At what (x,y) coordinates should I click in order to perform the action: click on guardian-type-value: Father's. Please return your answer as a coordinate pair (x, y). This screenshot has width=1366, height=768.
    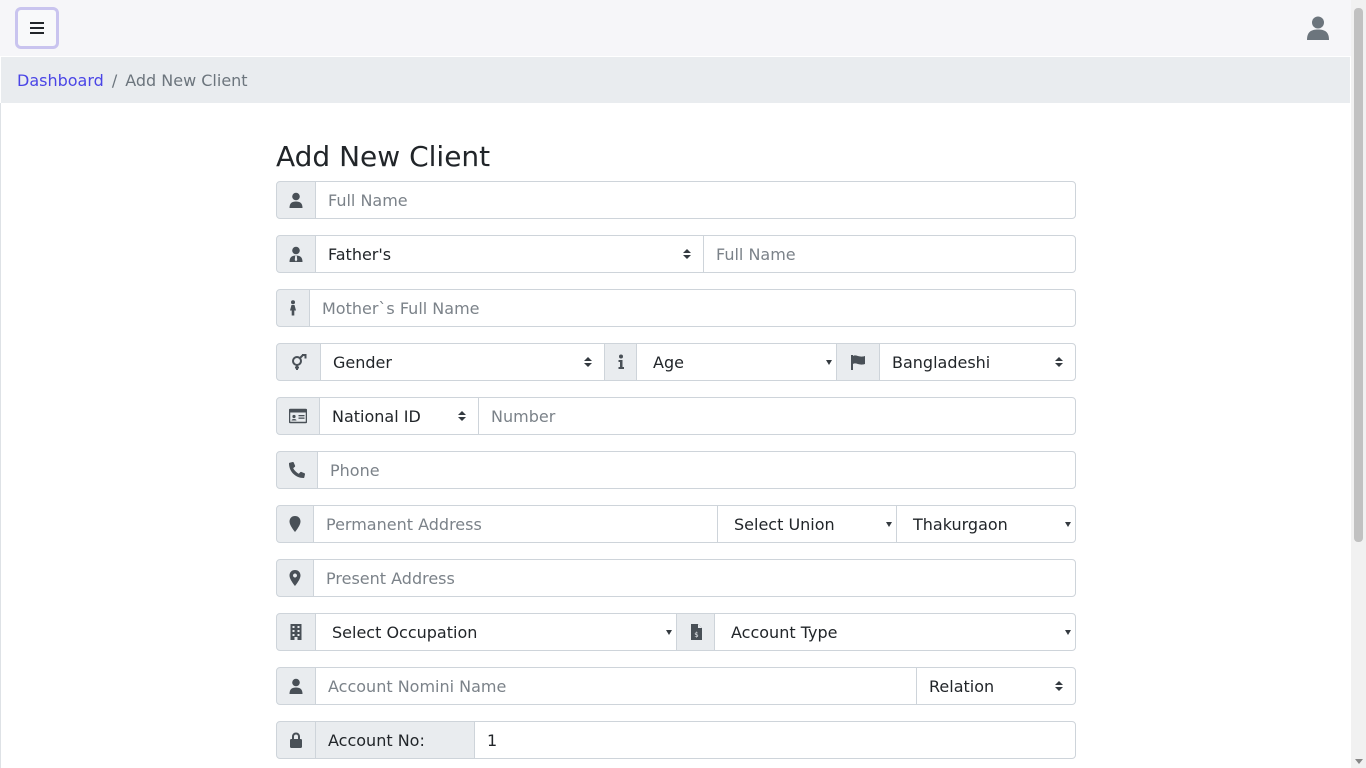
    Looking at the image, I should click on (360, 254).